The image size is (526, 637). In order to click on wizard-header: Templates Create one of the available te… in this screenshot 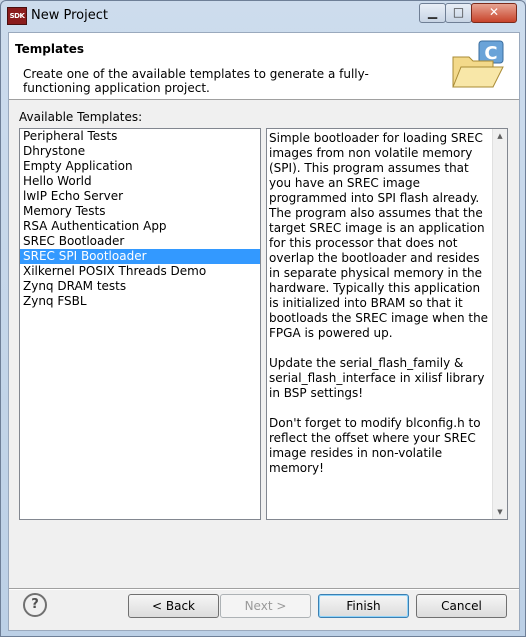, I will do `click(264, 66)`.